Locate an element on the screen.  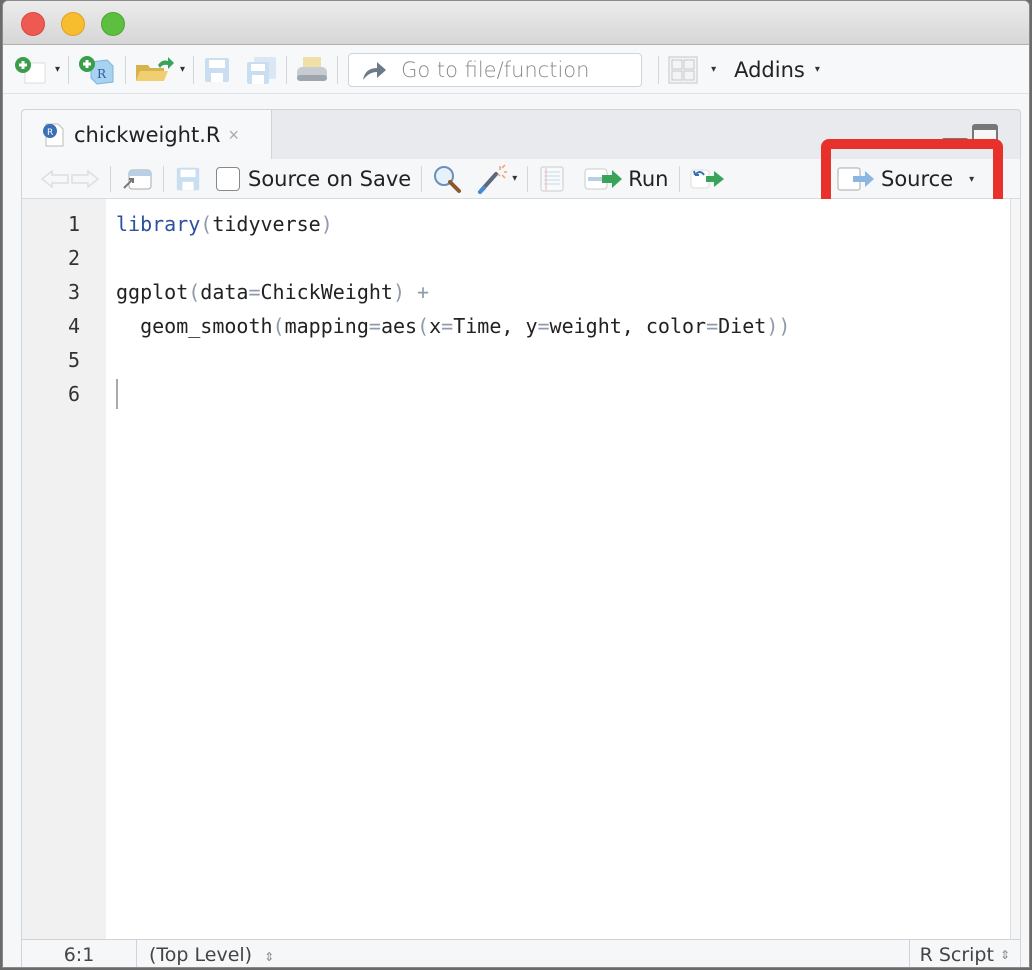
tab-chickweight-r: R chickweight.R × is located at coordinates (147, 135).